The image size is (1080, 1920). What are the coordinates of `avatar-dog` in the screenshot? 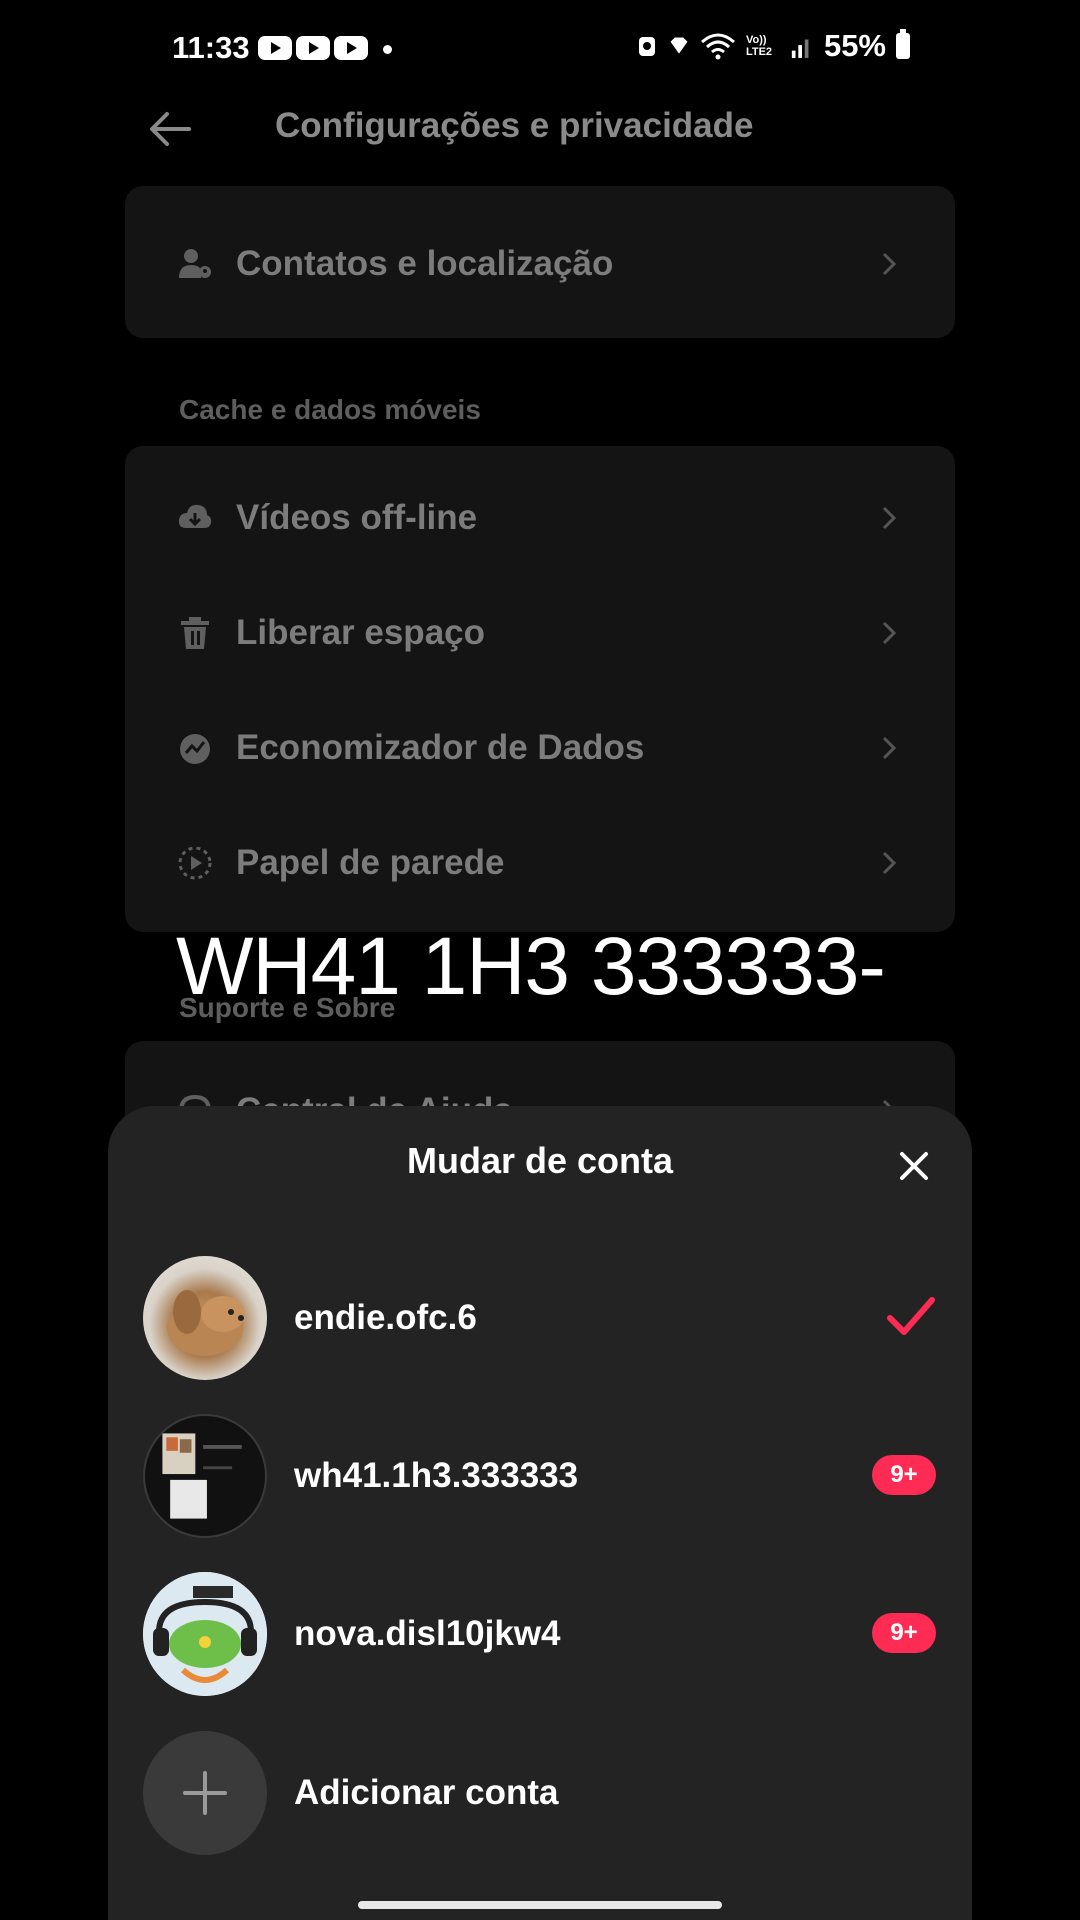 It's located at (205, 1318).